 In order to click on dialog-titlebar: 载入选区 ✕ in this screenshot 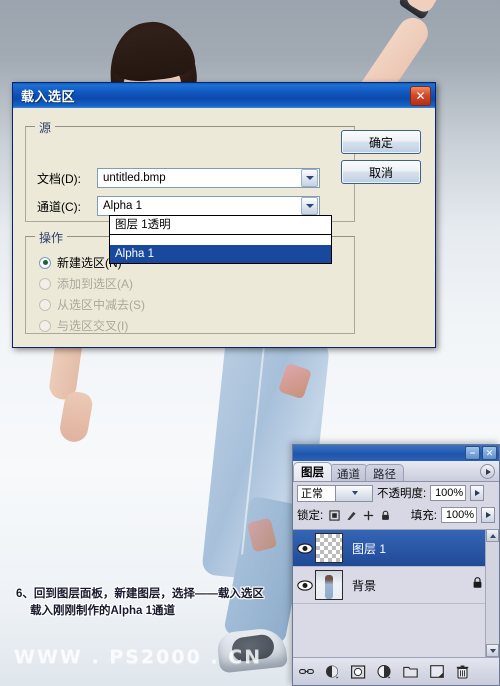, I will do `click(224, 95)`.